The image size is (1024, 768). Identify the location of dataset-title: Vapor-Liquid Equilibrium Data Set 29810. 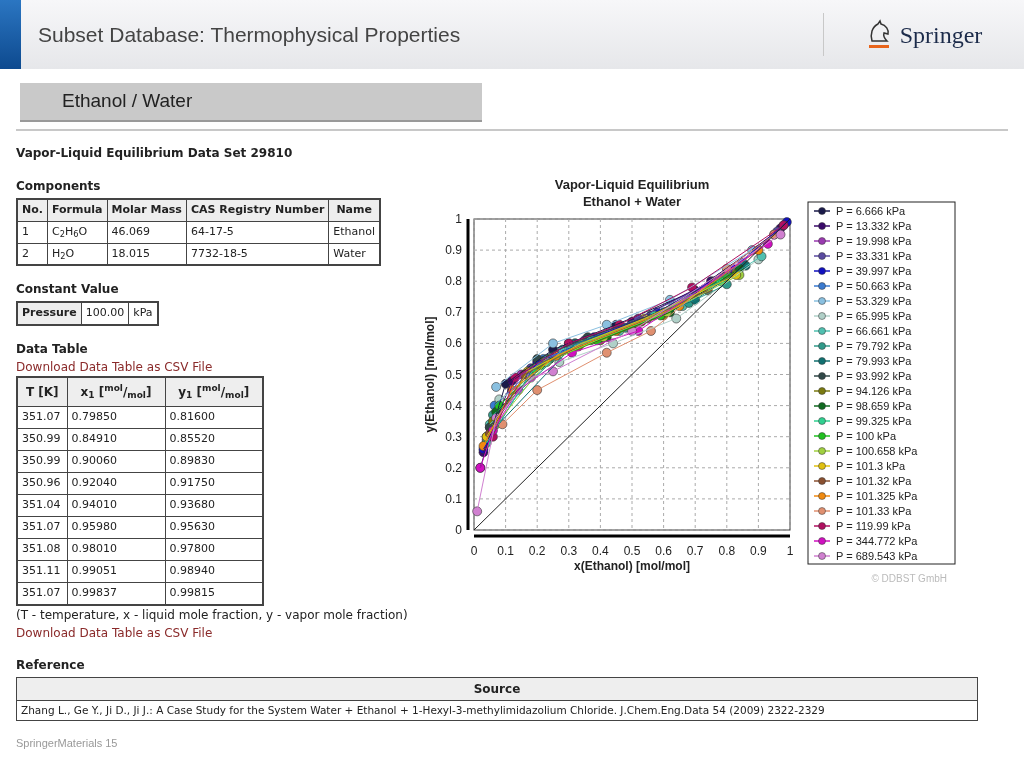
(155, 153).